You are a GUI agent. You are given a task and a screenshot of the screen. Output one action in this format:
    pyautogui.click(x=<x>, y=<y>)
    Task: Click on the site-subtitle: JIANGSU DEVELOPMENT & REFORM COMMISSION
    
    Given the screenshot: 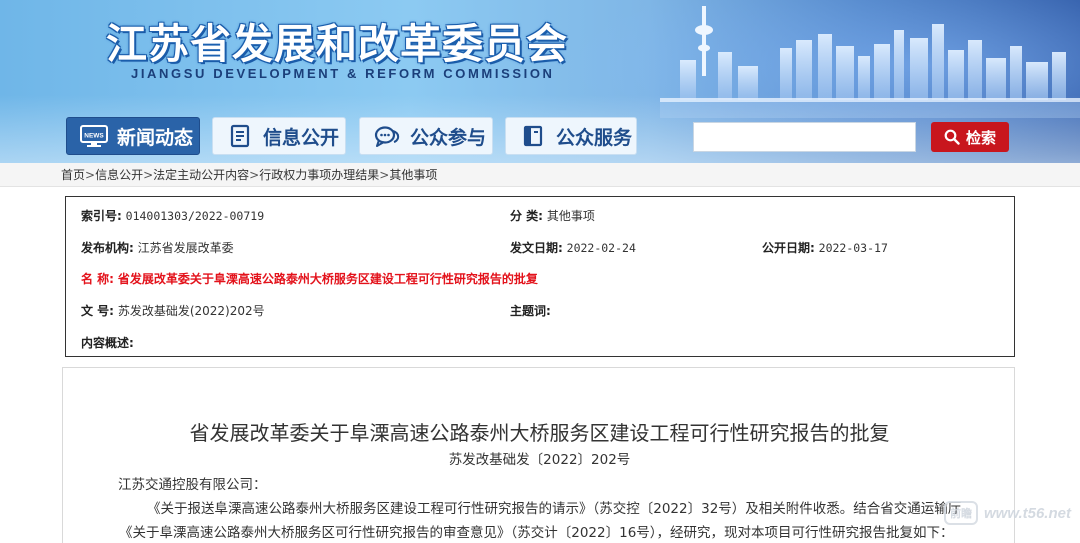 What is the action you would take?
    pyautogui.click(x=343, y=73)
    